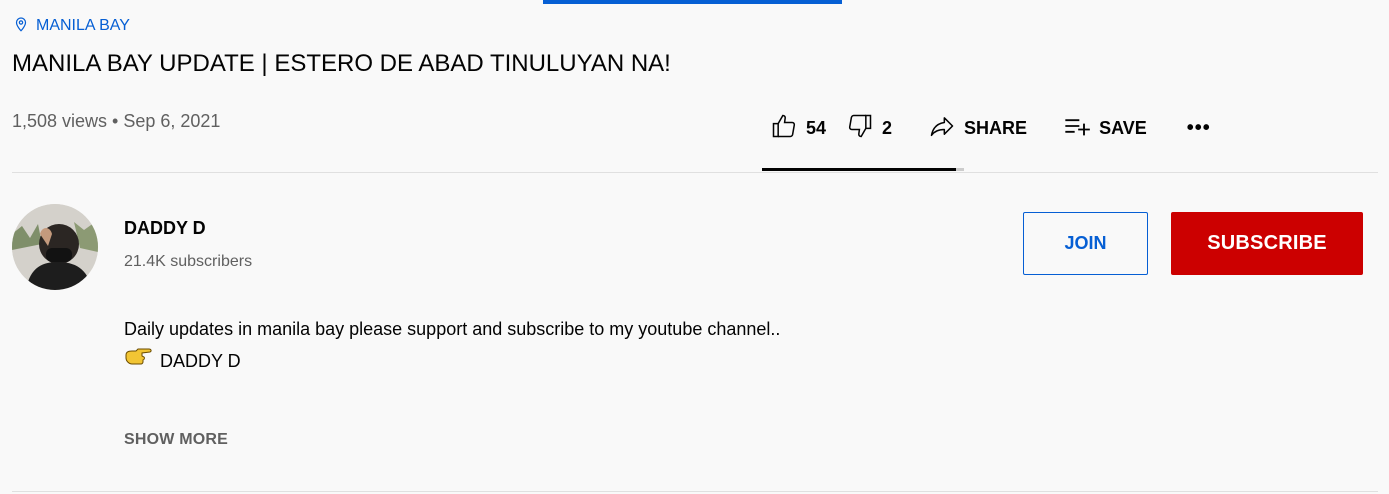 The image size is (1389, 494). Describe the element at coordinates (1199, 128) in the screenshot. I see `more-actions-button: •••` at that location.